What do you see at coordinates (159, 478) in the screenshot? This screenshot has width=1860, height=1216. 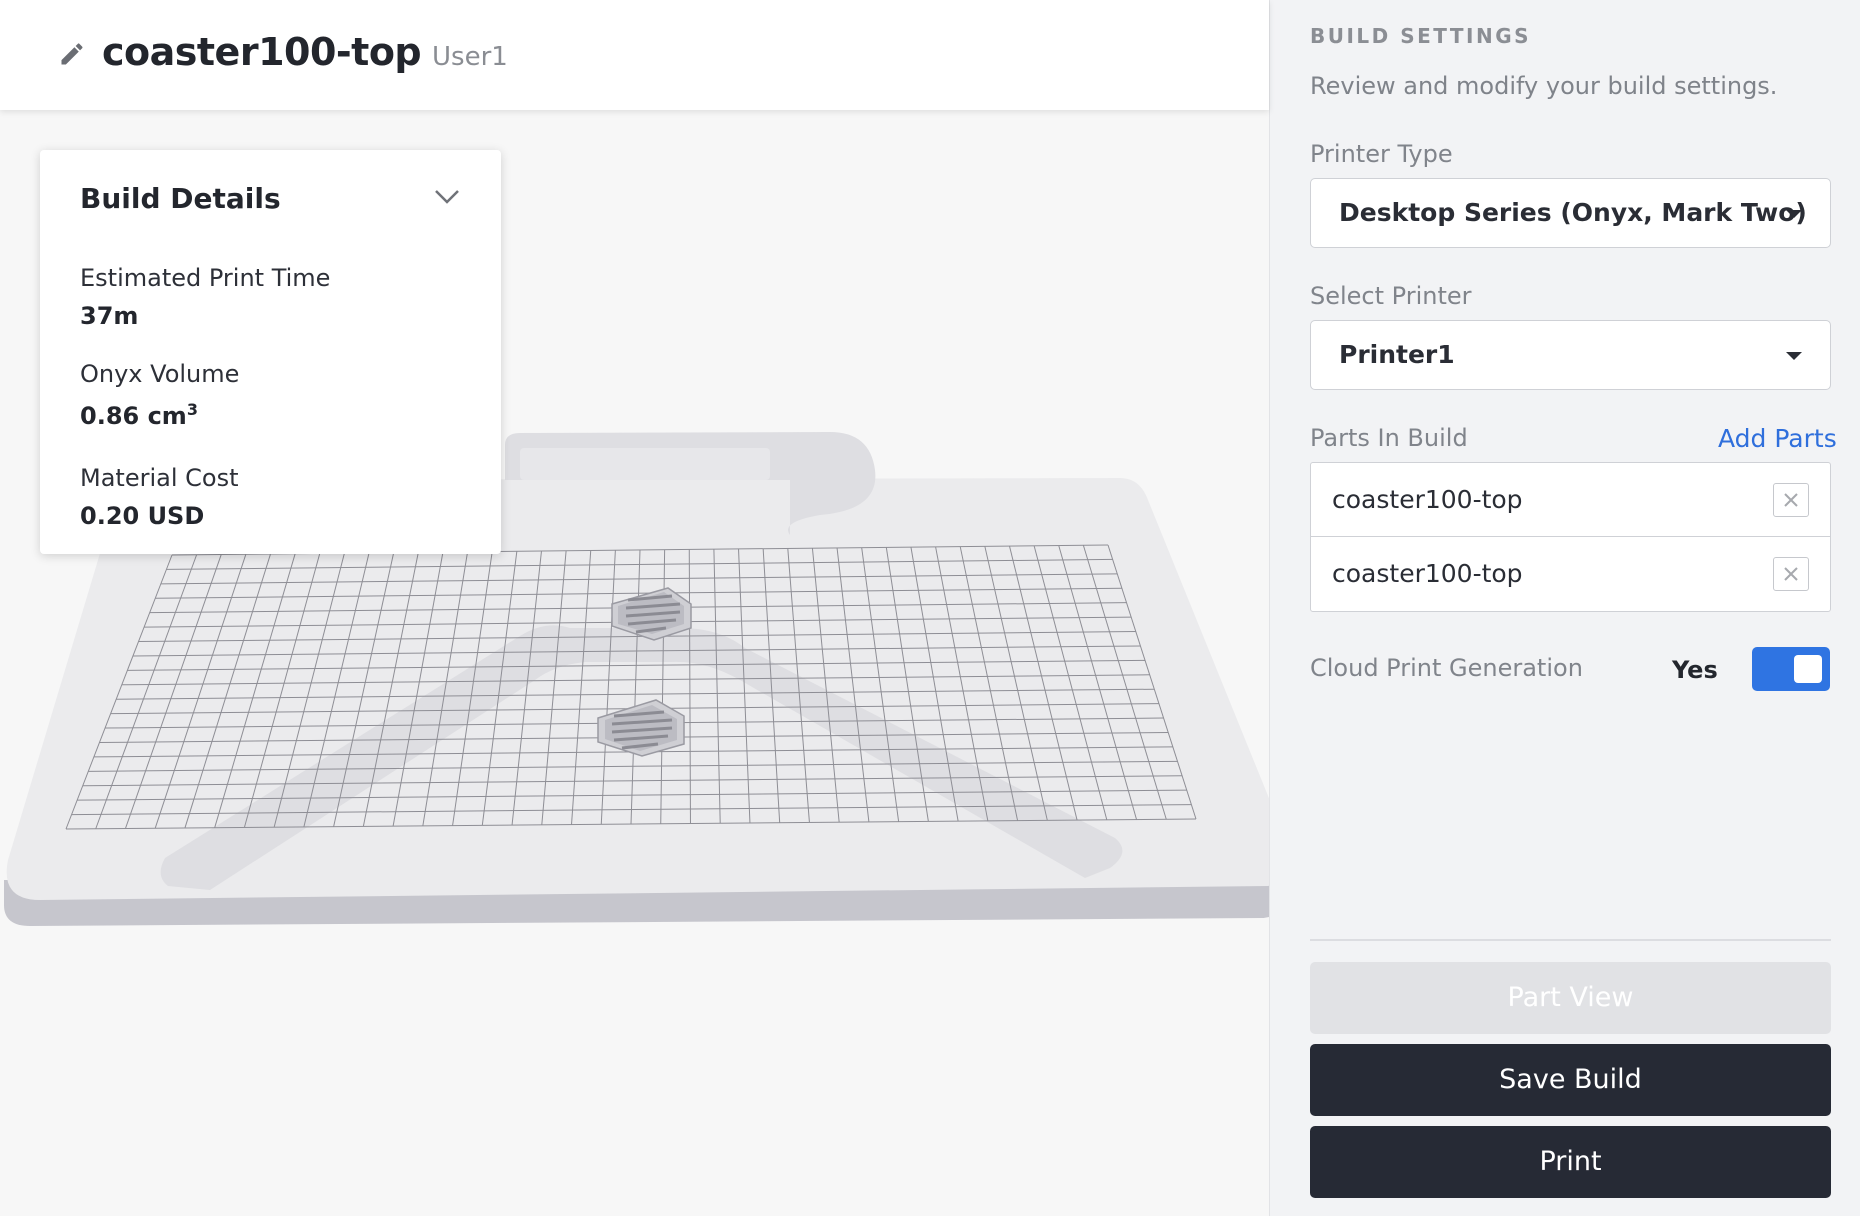 I see `cost-label: Material Cost` at bounding box center [159, 478].